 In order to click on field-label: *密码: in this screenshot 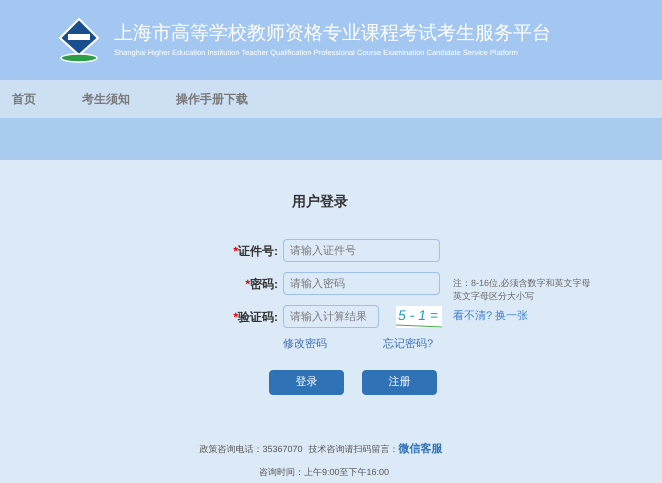, I will do `click(261, 284)`.